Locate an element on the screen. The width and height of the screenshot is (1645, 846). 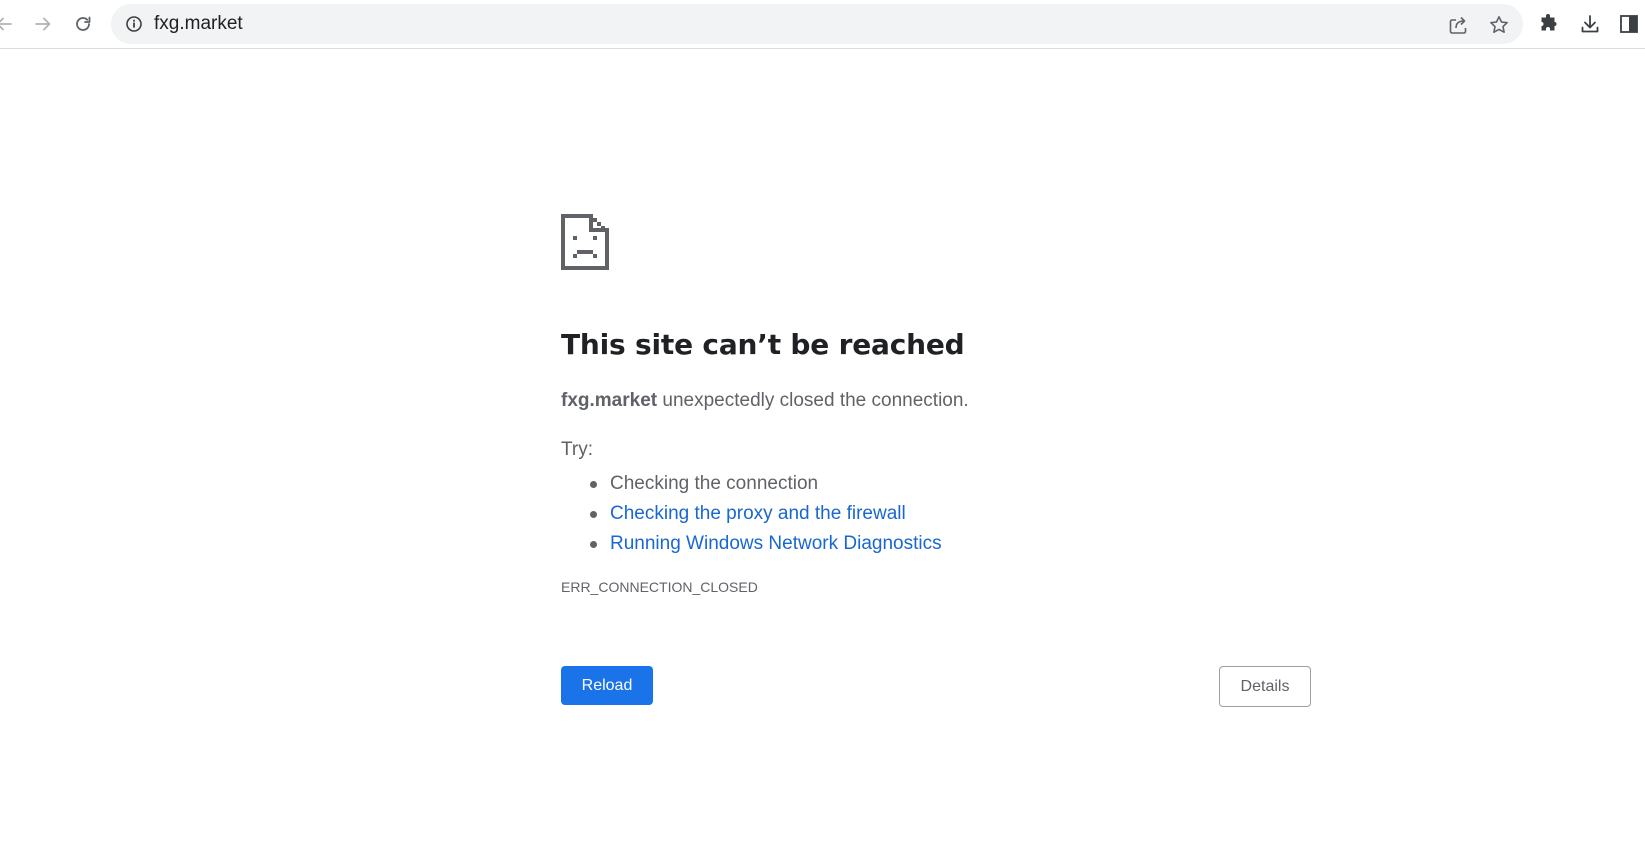
error-host: fxg.market is located at coordinates (609, 400).